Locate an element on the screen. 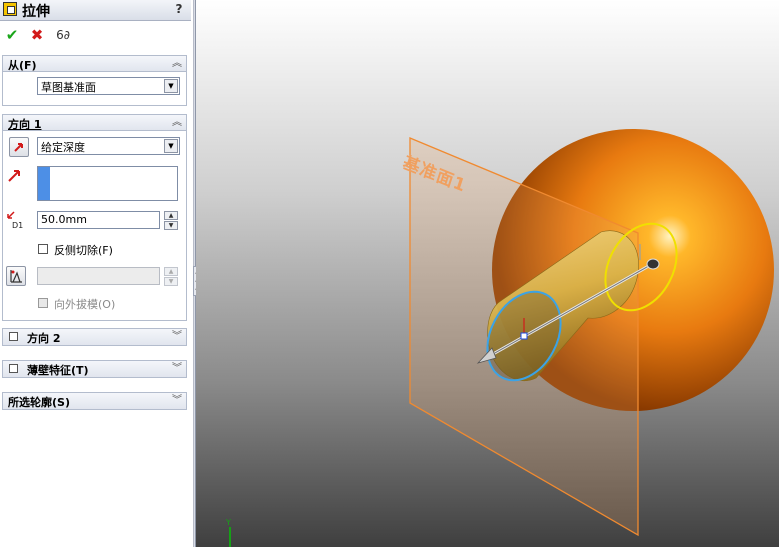 The height and width of the screenshot is (547, 779). cancel-x-icon: ✖ is located at coordinates (37, 35).